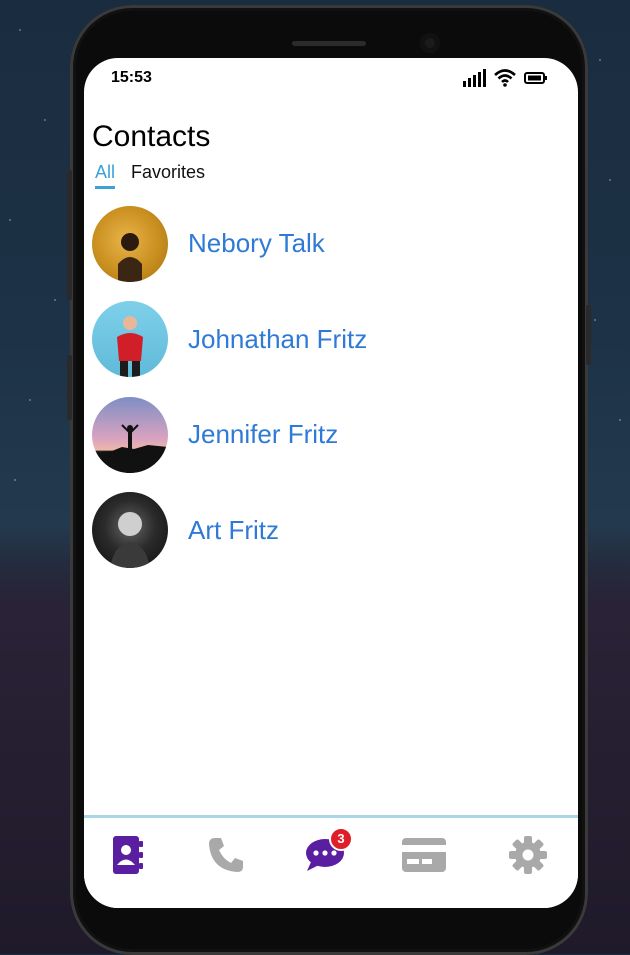  I want to click on signal-icon, so click(474, 78).